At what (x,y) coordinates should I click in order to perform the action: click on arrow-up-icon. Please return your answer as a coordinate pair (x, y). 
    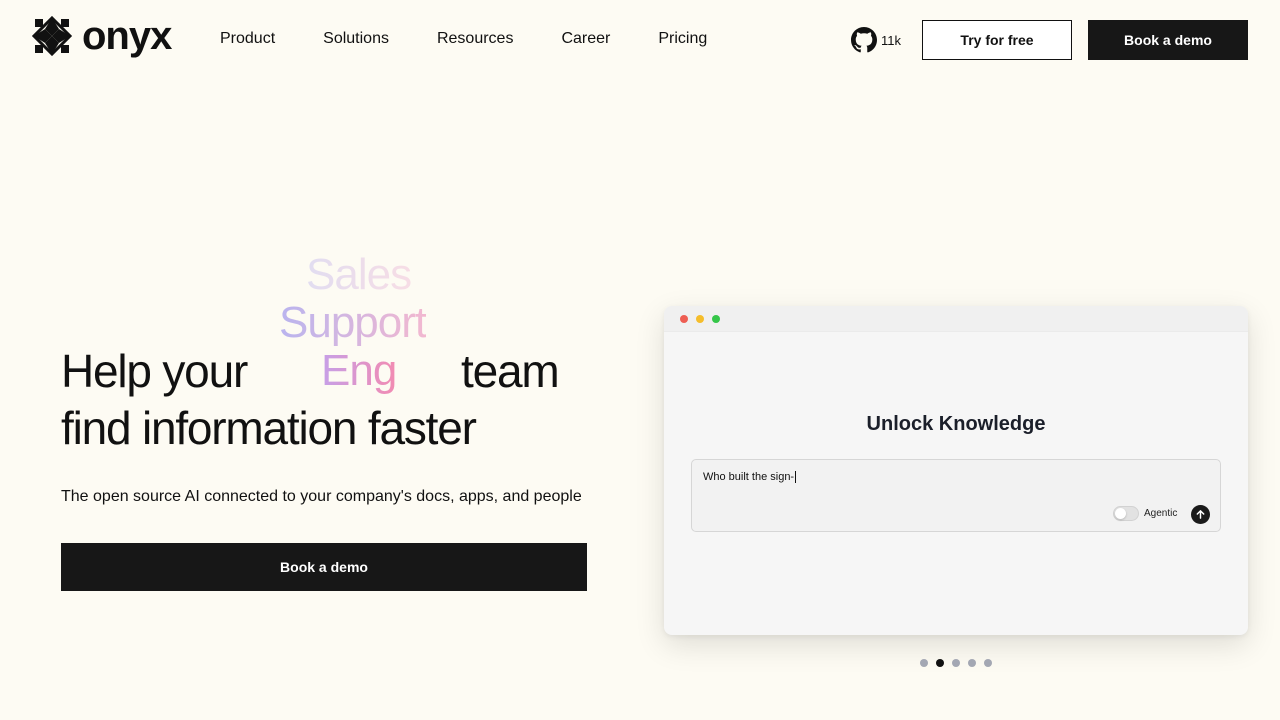
    Looking at the image, I should click on (1200, 514).